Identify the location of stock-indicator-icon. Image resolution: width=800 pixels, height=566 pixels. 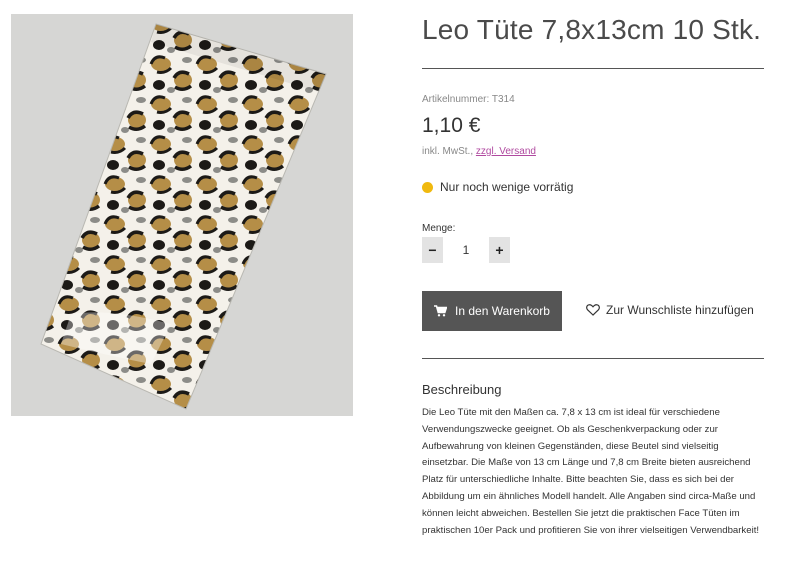
(427, 187).